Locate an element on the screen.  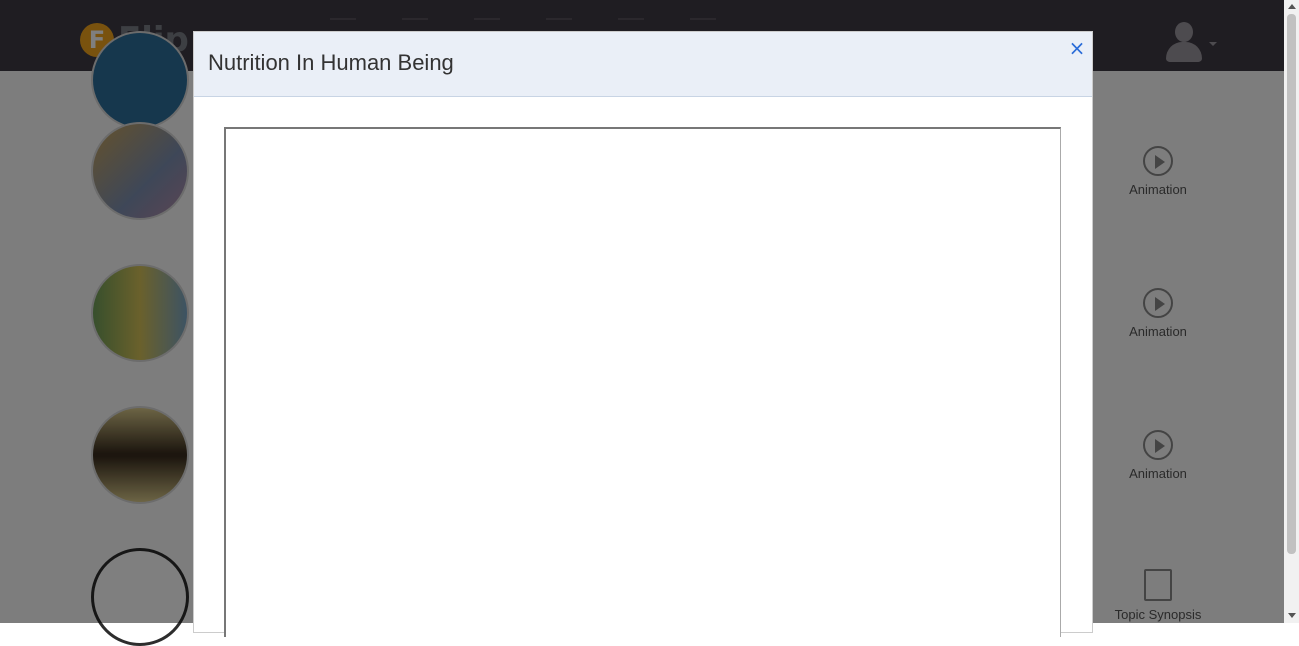
close-icon: × is located at coordinates (1077, 48).